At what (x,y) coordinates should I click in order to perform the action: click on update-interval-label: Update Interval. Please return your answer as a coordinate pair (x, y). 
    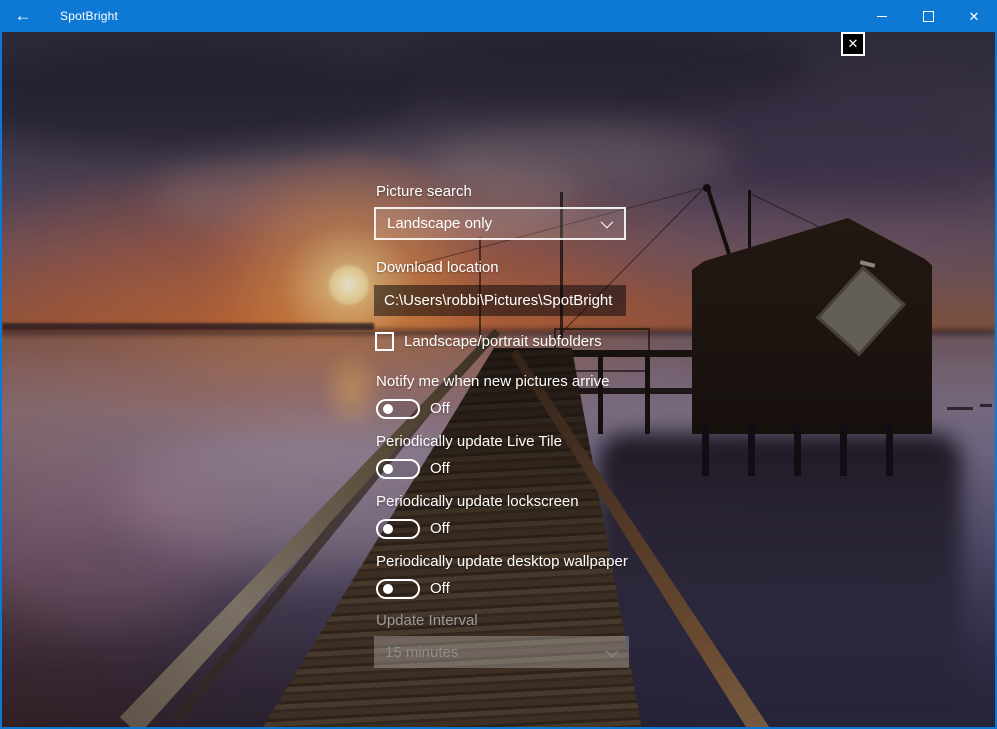
    Looking at the image, I should click on (427, 620).